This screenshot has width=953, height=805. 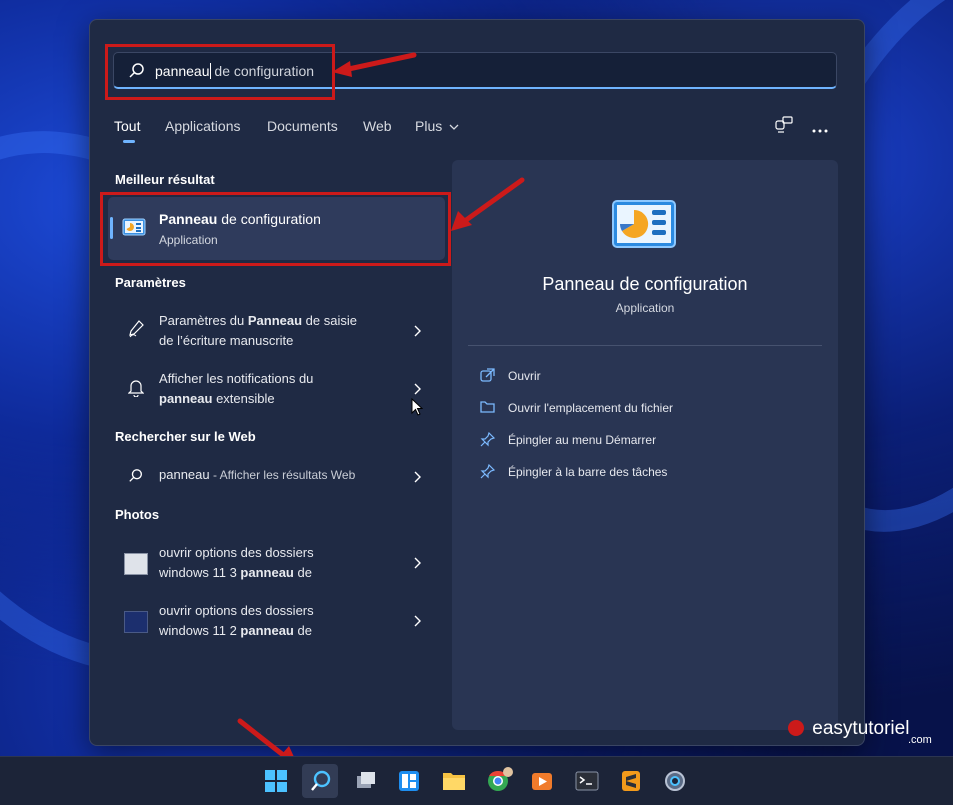 What do you see at coordinates (186, 398) in the screenshot?
I see `settings-item-notifications-bold: panneau` at bounding box center [186, 398].